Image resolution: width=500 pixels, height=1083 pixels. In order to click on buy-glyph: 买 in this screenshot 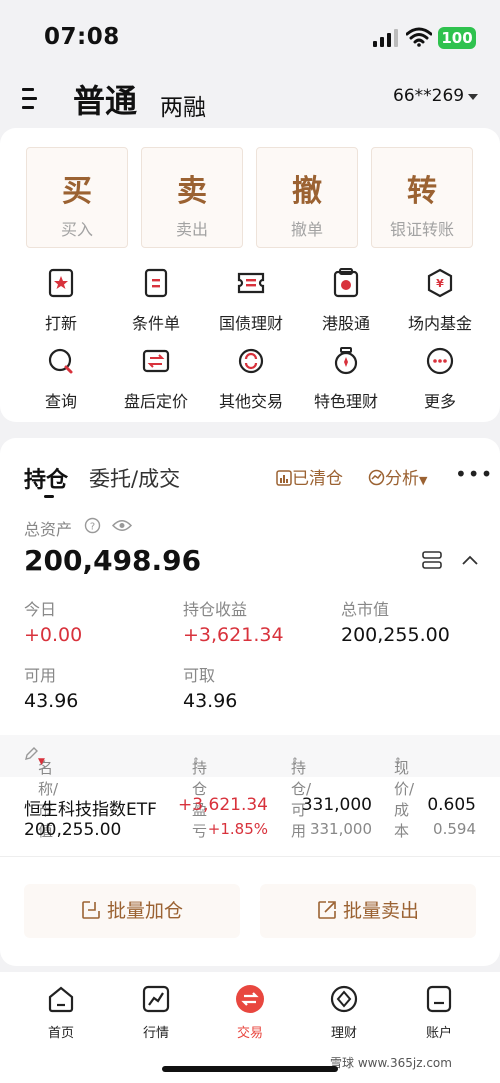, I will do `click(77, 191)`.